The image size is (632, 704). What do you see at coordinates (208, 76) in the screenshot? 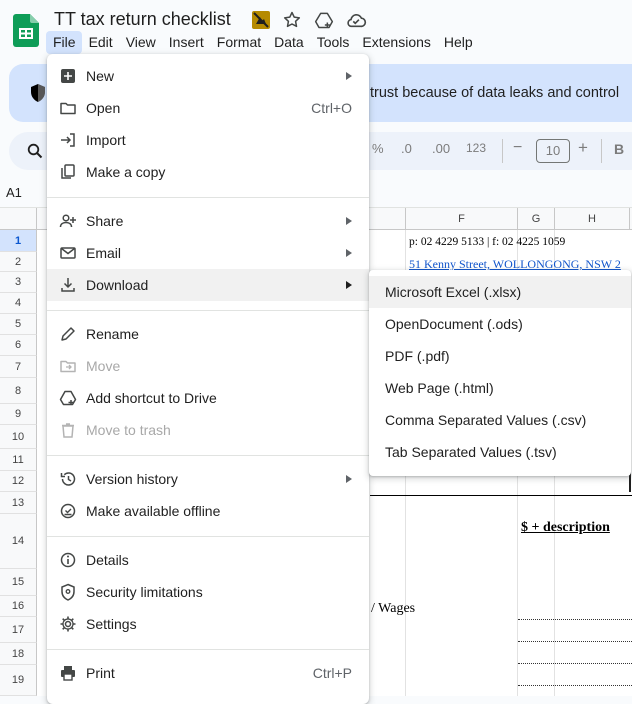
I see `menu-item-new: New` at bounding box center [208, 76].